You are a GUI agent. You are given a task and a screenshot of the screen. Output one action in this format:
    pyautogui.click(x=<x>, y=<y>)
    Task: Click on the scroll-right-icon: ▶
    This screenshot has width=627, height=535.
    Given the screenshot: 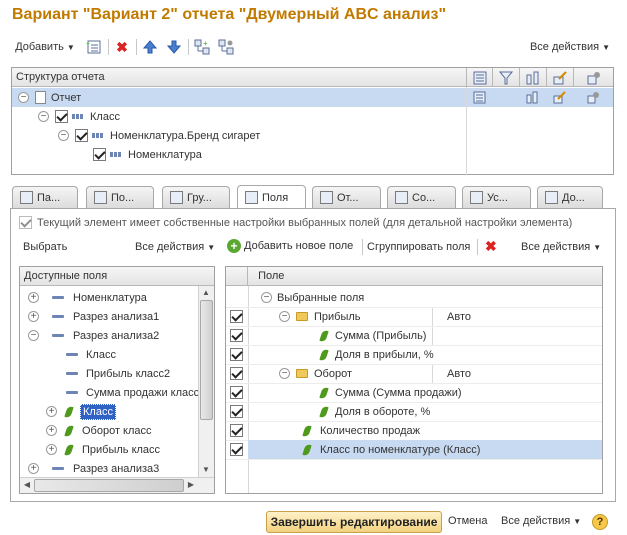 What is the action you would take?
    pyautogui.click(x=191, y=485)
    